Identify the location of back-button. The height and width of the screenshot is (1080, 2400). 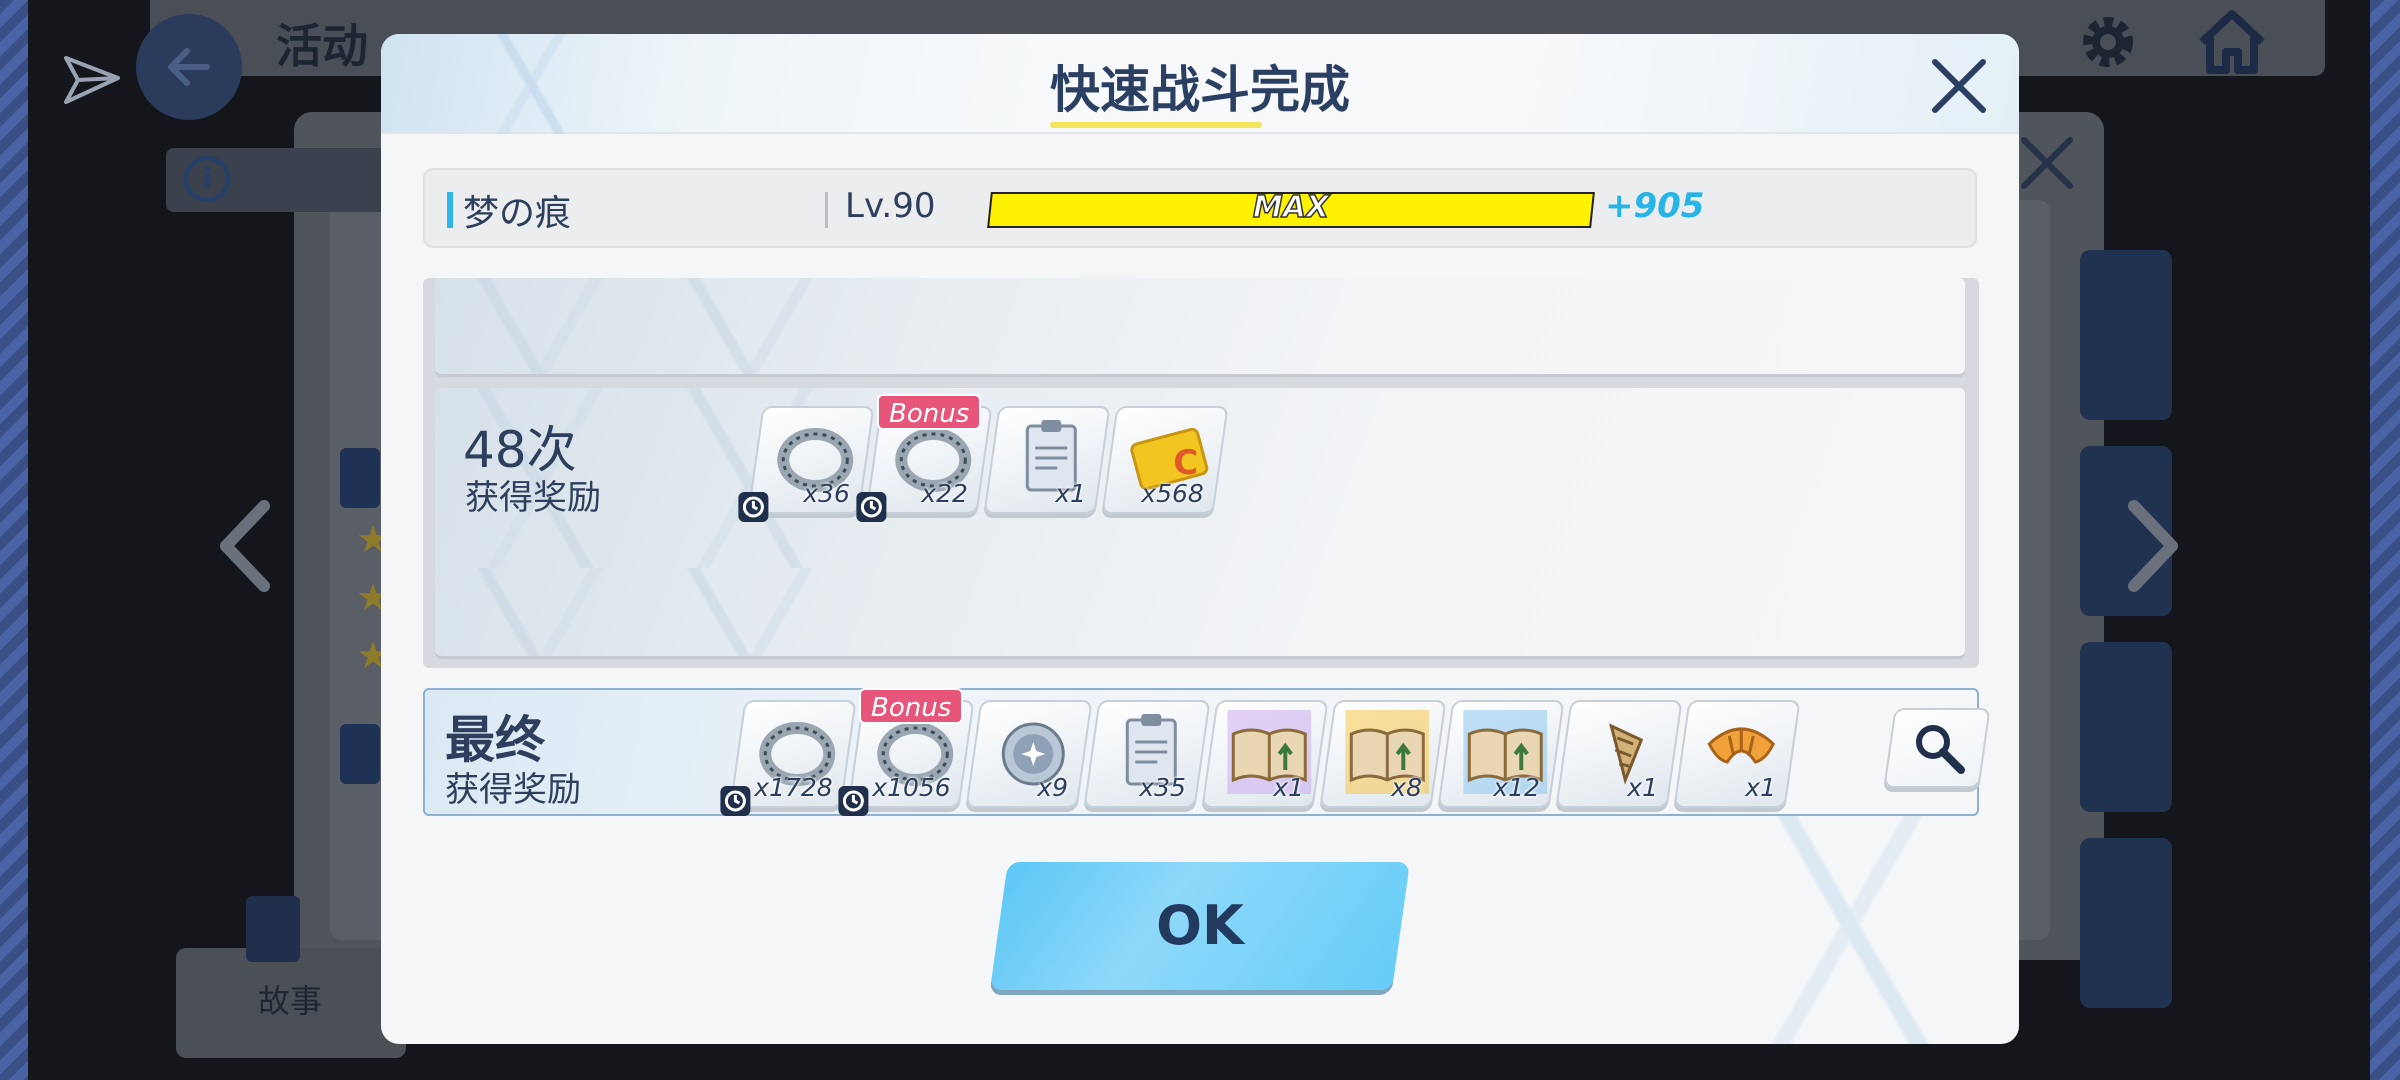
(189, 67).